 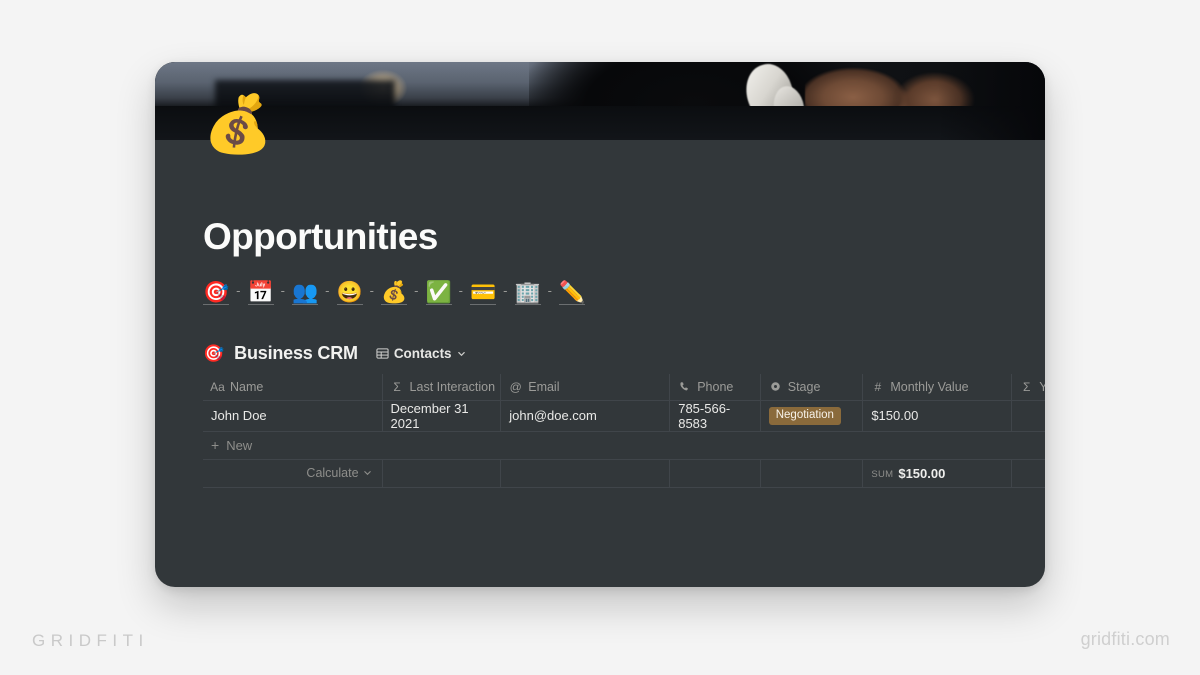 What do you see at coordinates (715, 416) in the screenshot?
I see `cell-phone: 785-566-8583` at bounding box center [715, 416].